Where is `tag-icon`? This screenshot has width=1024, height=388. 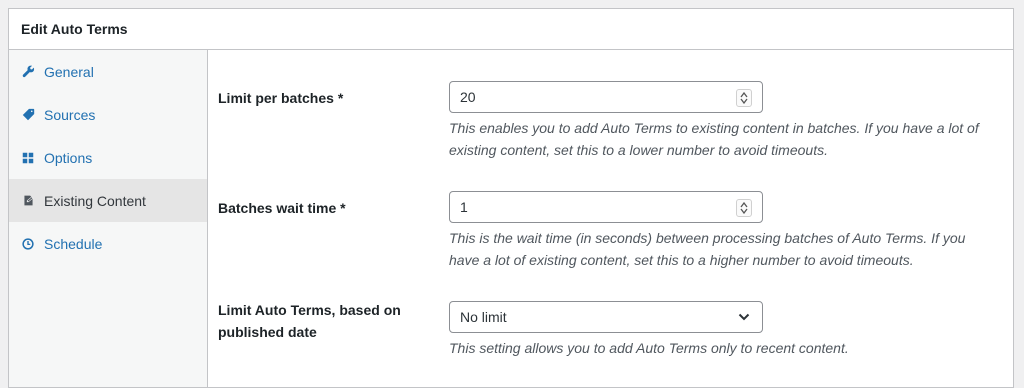 tag-icon is located at coordinates (28, 115).